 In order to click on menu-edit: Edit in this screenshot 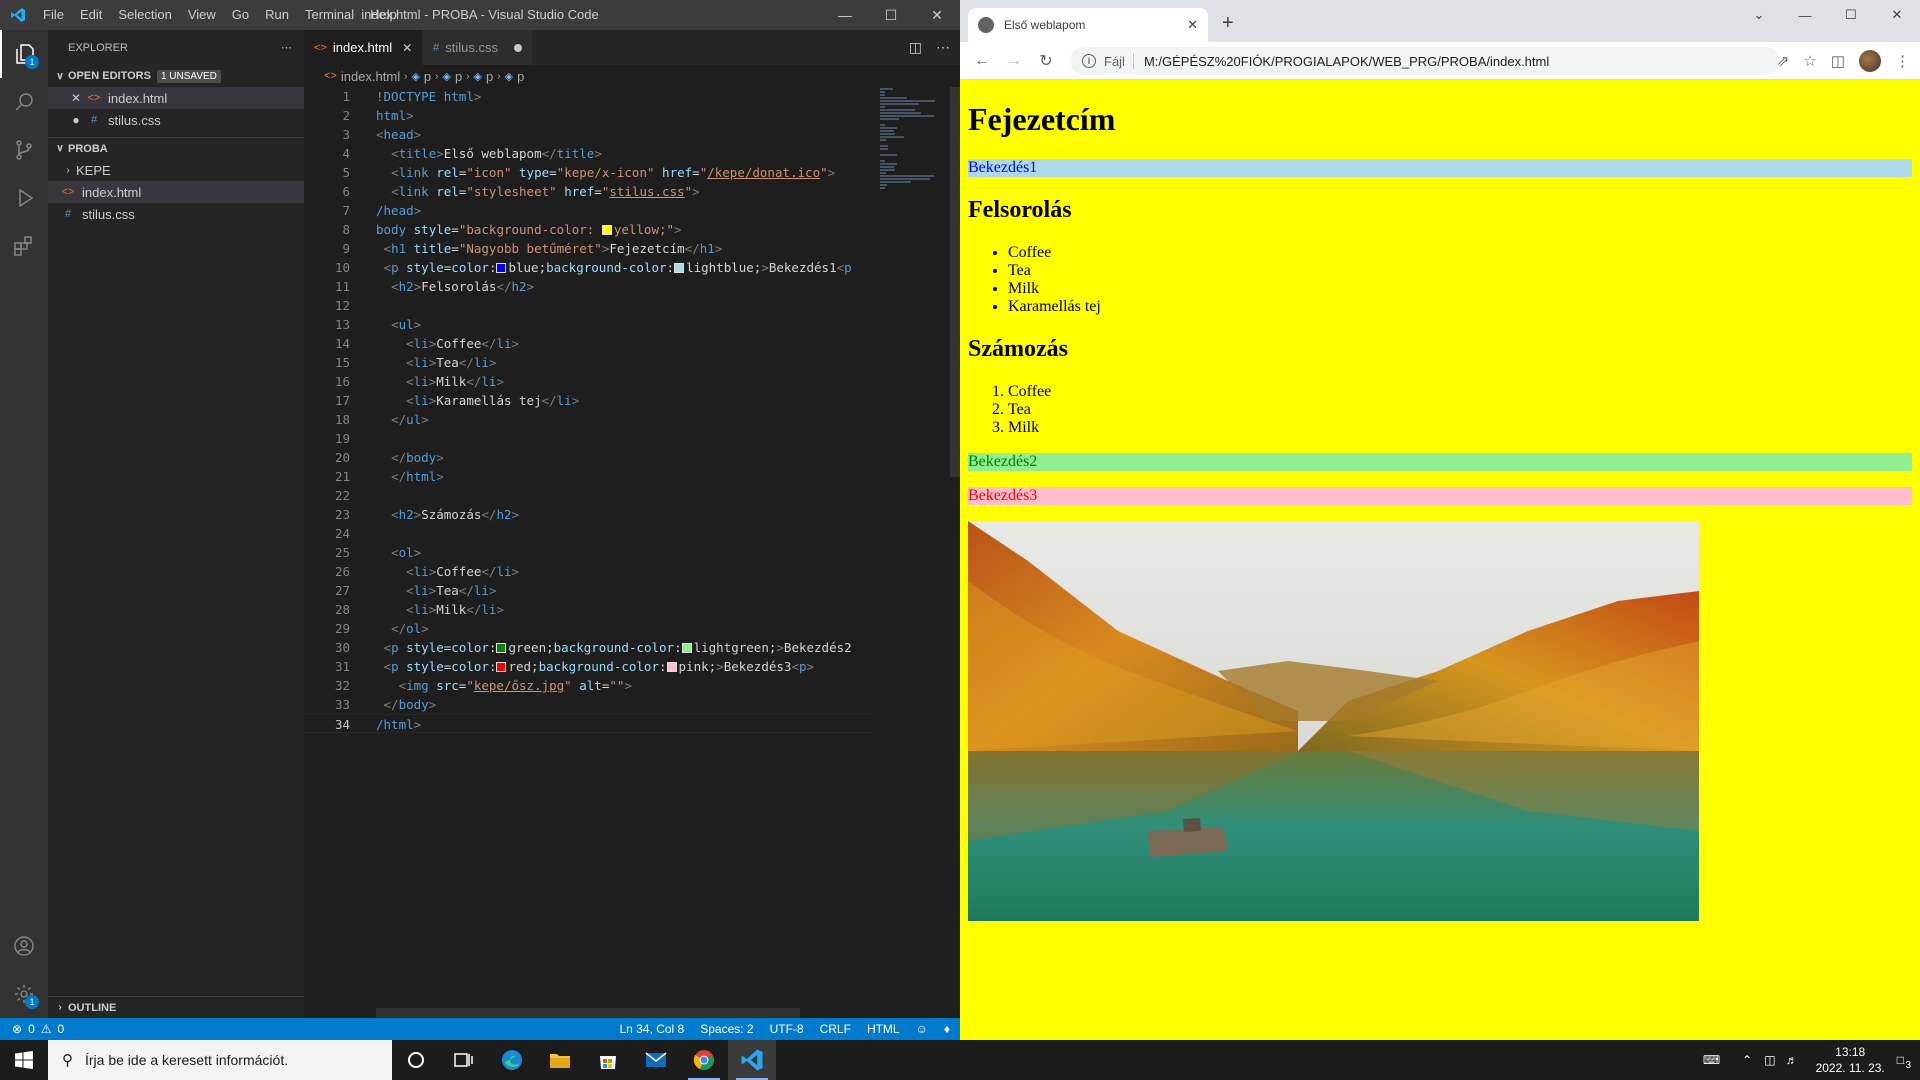, I will do `click(91, 15)`.